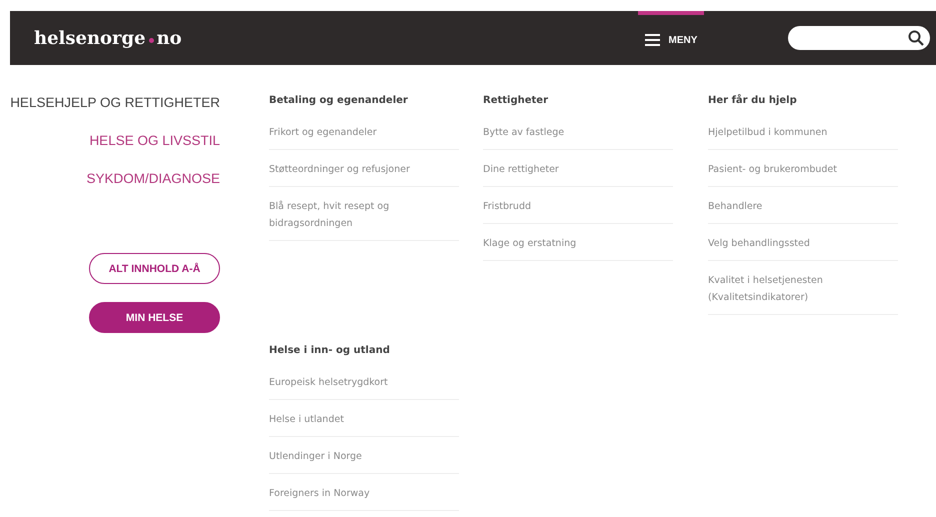  What do you see at coordinates (803, 210) in the screenshot?
I see `menu-link: Behandlere` at bounding box center [803, 210].